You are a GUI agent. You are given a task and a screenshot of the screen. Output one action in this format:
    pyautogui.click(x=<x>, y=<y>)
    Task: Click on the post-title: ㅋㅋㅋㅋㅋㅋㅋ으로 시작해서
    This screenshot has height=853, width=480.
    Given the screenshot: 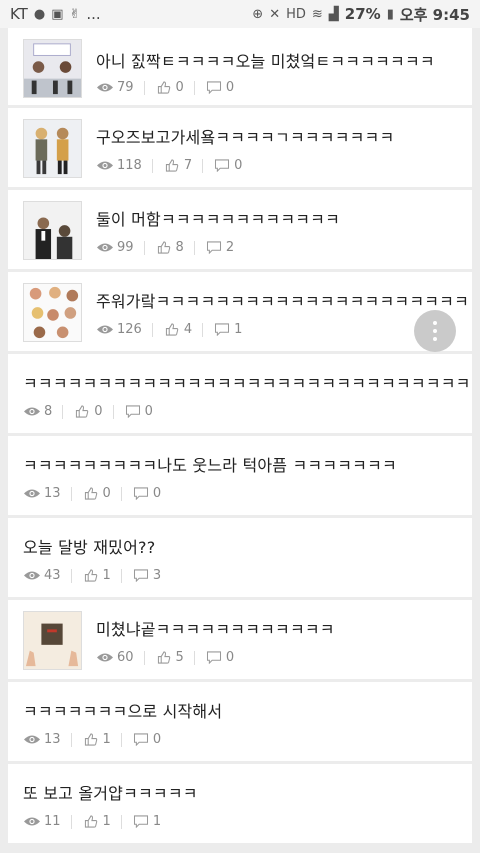 What is the action you would take?
    pyautogui.click(x=122, y=710)
    